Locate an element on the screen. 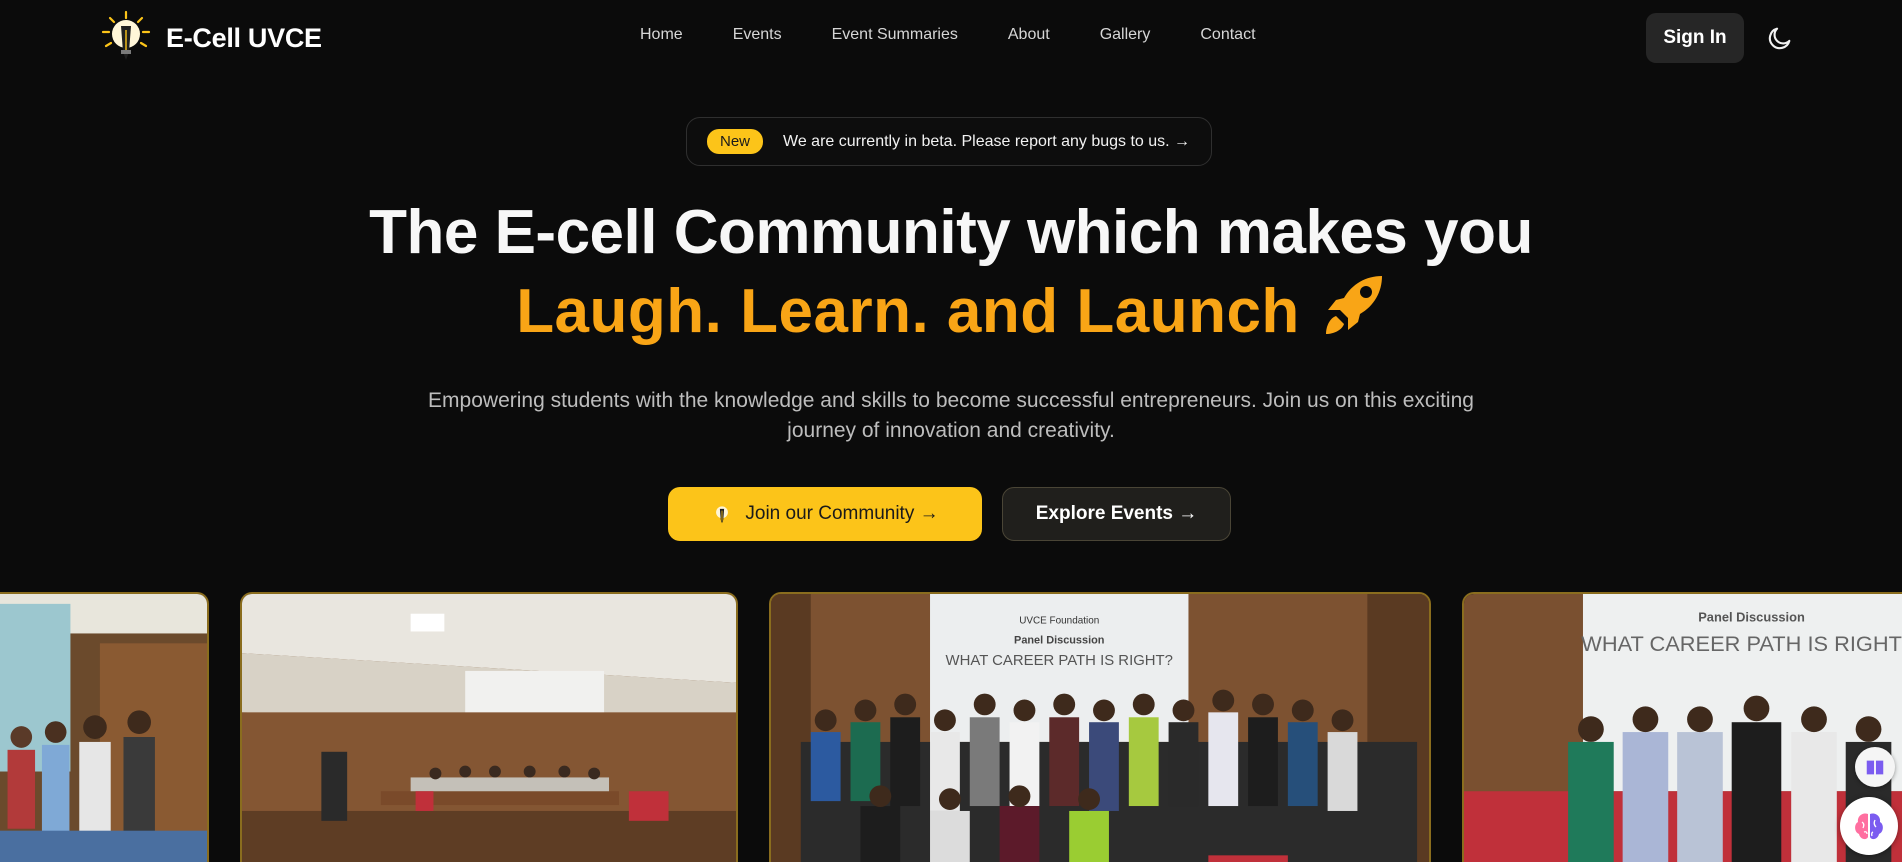  group-photo-image is located at coordinates (103, 728).